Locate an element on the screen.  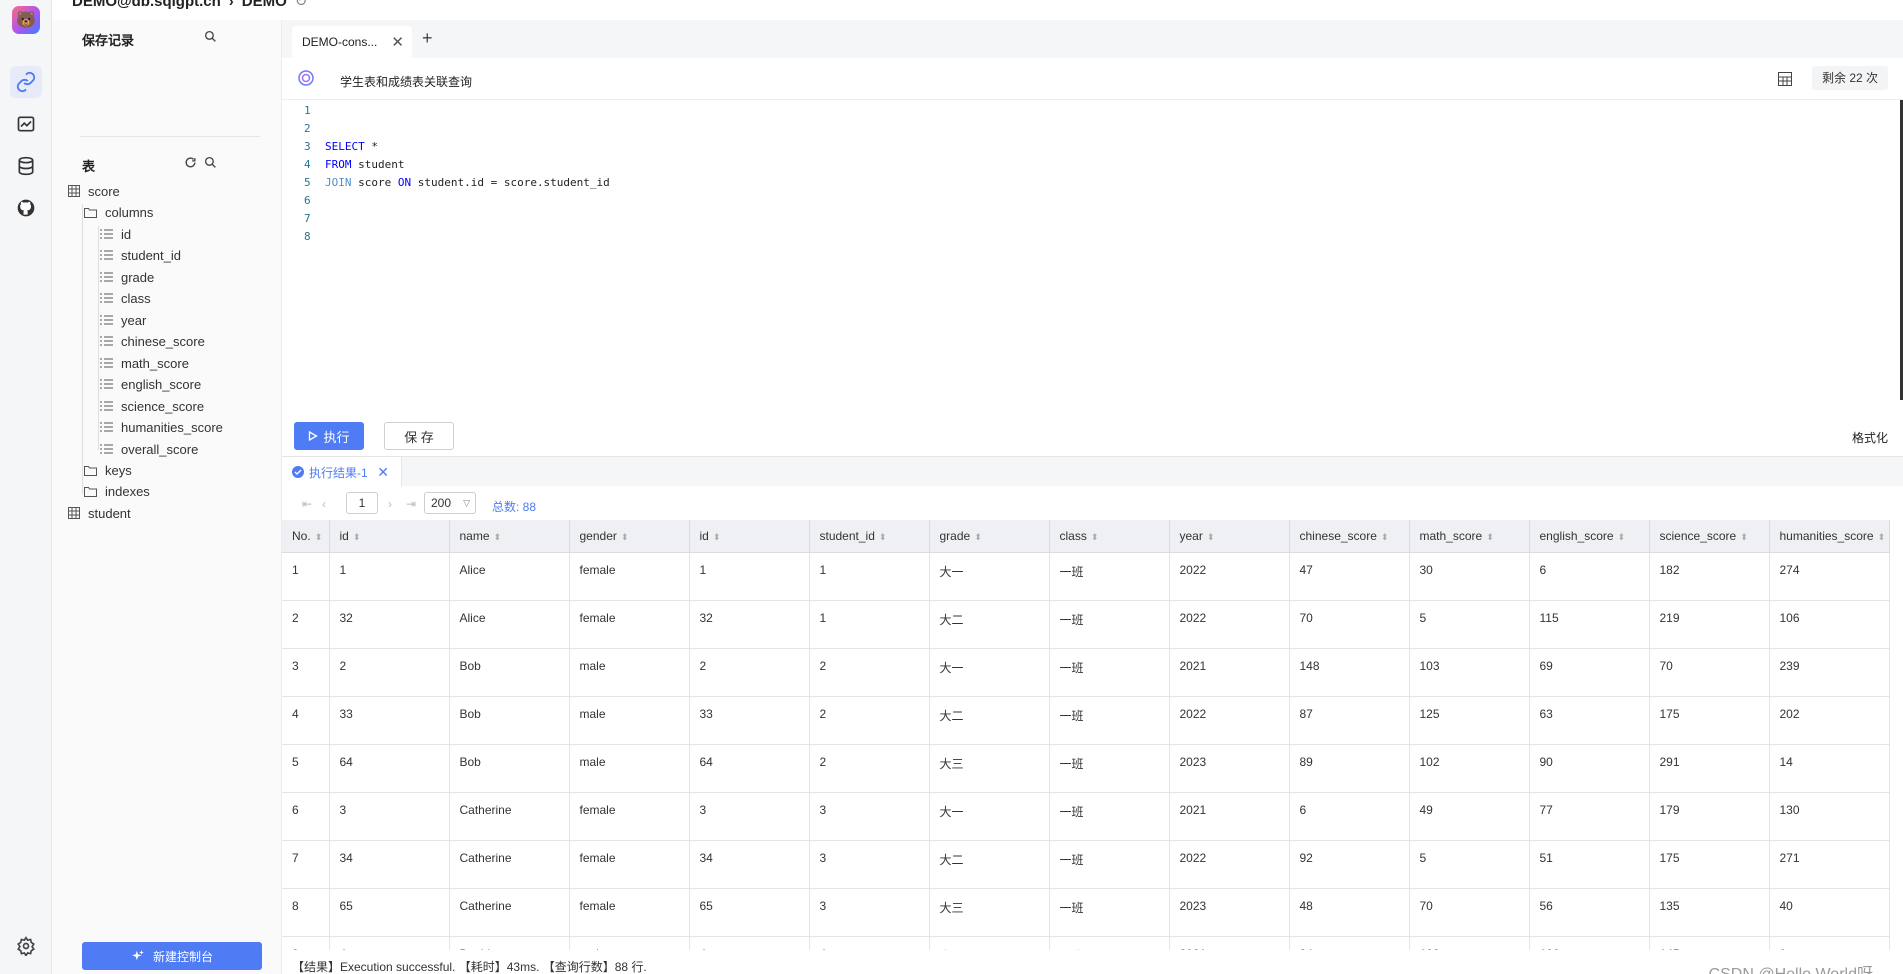
table-cell: 51 is located at coordinates (1589, 864).